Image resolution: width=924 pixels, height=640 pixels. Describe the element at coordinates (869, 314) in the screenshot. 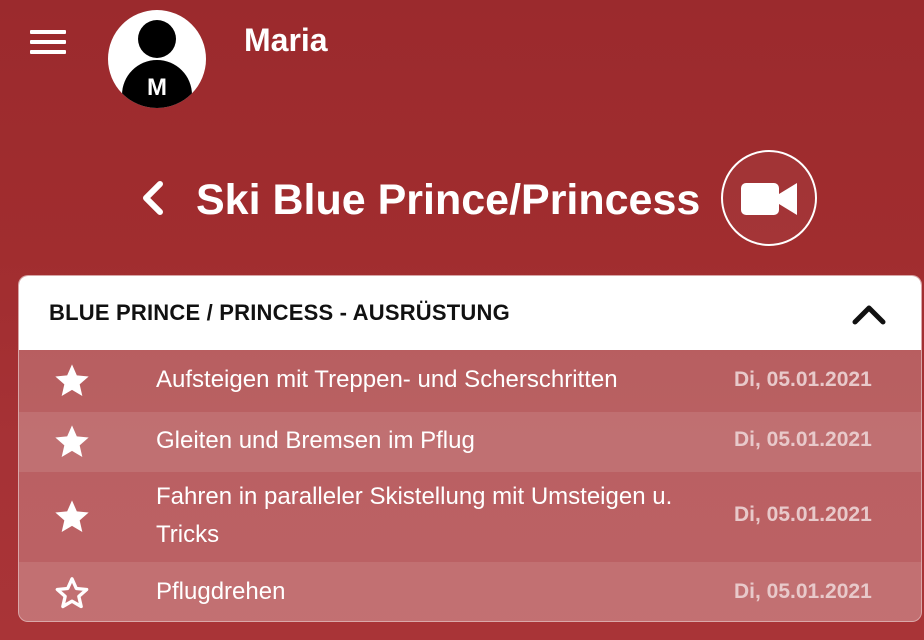

I see `chevron-up-icon` at that location.